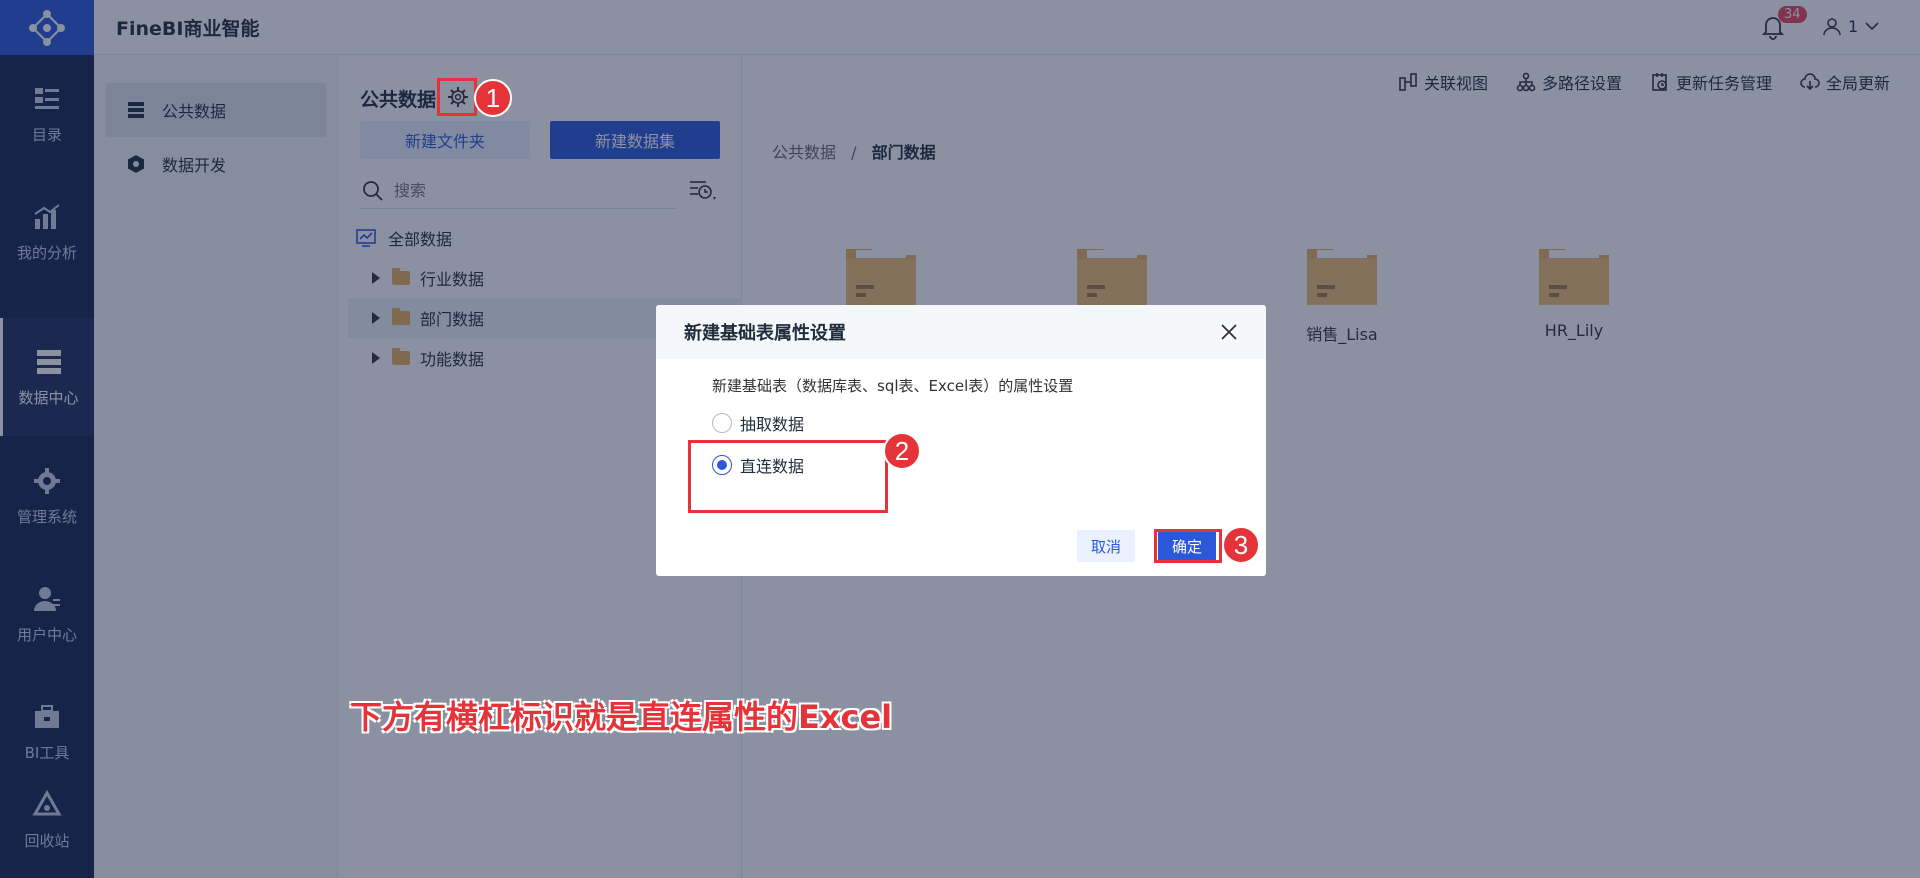 The height and width of the screenshot is (878, 1920). I want to click on dialog-description: 新建基础表（数据库表、sql表、Excel表）的属性设置, so click(893, 386).